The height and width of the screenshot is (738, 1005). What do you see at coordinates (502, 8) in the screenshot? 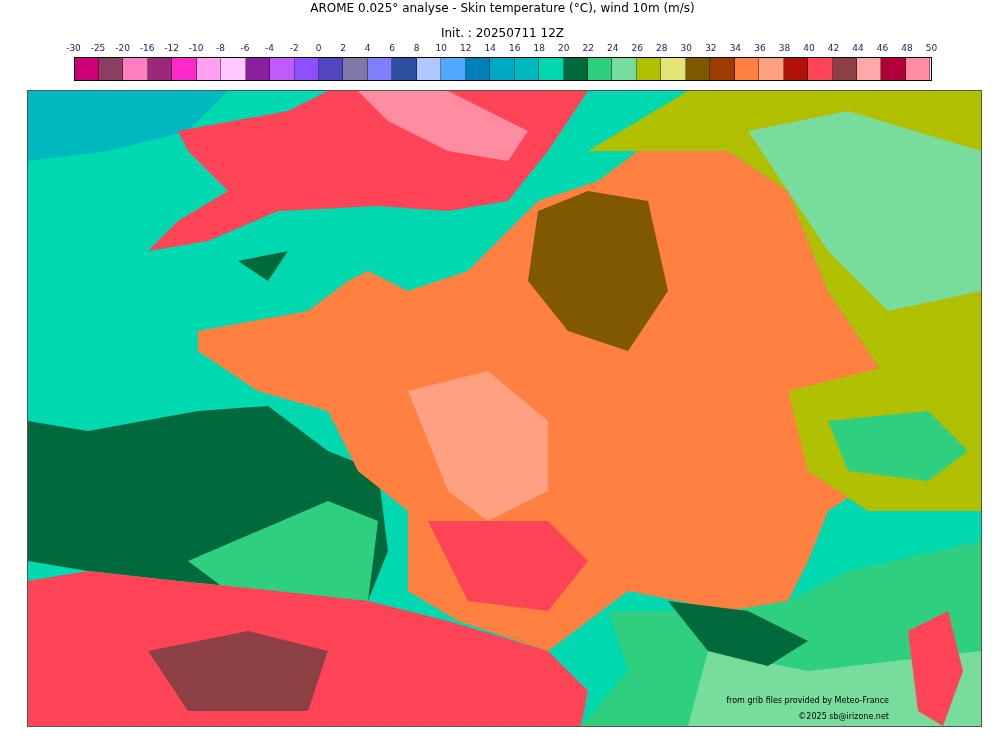
I see `chart-title: AROME 0.025° analyse - Skin temperature (°C), wind 10m (m/s)` at bounding box center [502, 8].